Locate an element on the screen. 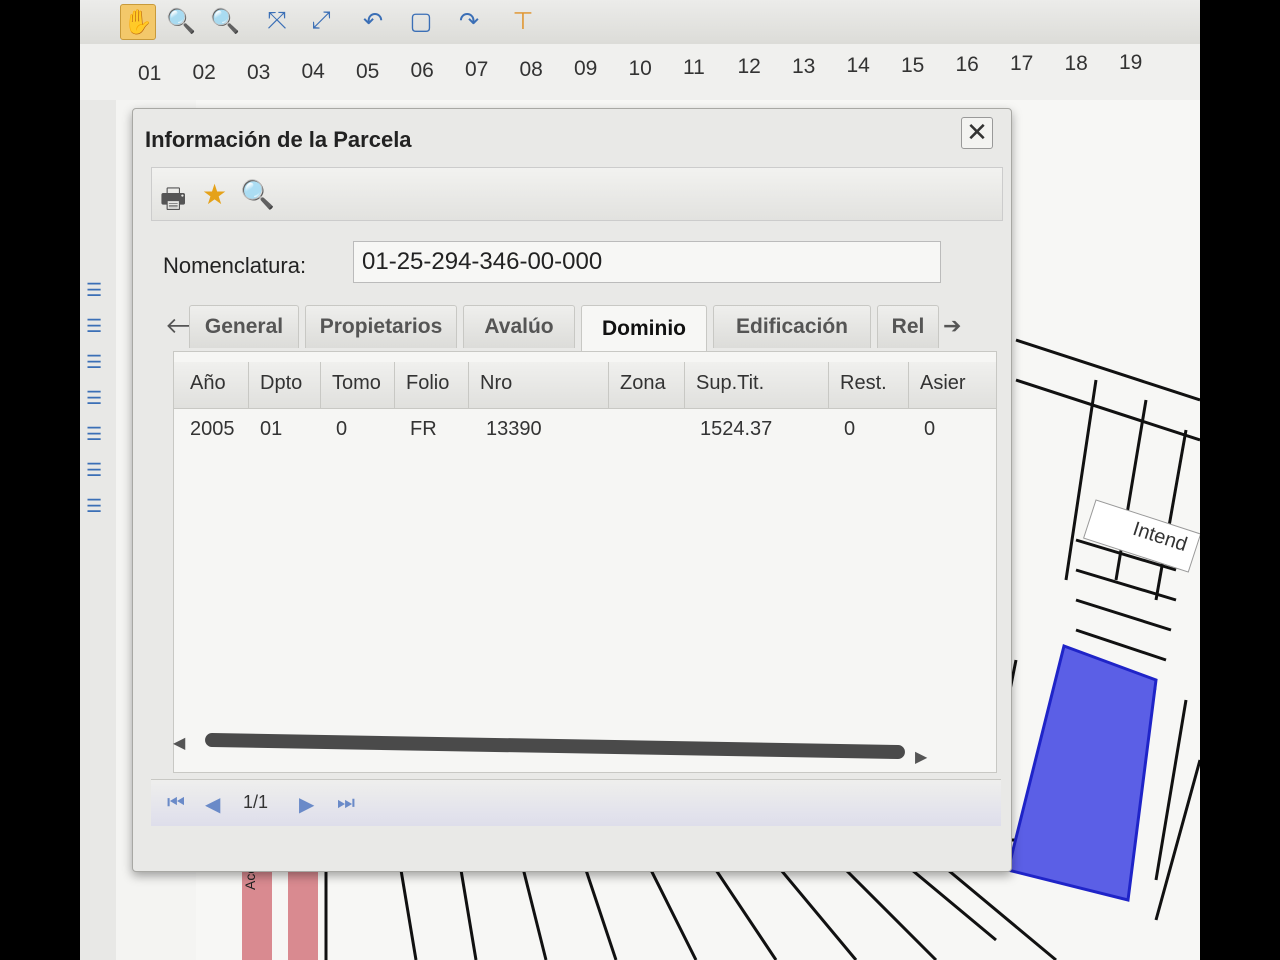 This screenshot has height=960, width=1280. column-header: Folio is located at coordinates (427, 383).